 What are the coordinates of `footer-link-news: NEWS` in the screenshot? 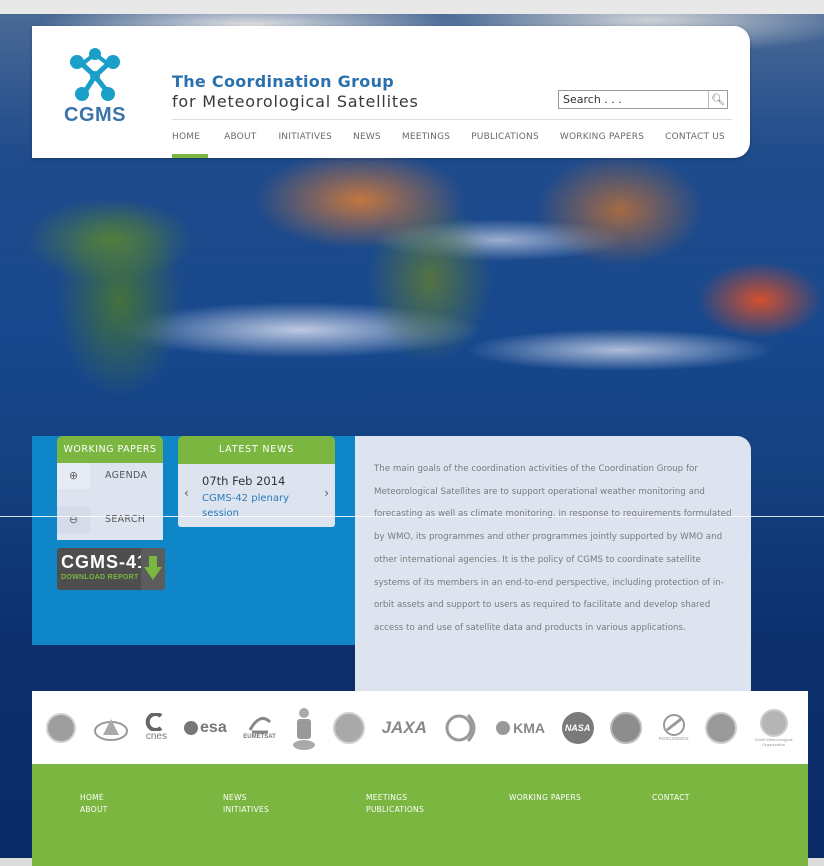 It's located at (246, 798).